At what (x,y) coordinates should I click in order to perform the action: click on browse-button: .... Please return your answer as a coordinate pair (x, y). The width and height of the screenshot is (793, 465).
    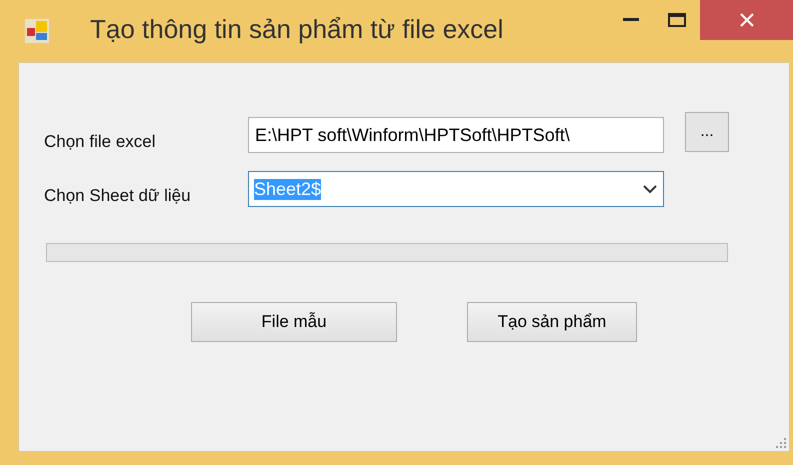
    Looking at the image, I should click on (707, 132).